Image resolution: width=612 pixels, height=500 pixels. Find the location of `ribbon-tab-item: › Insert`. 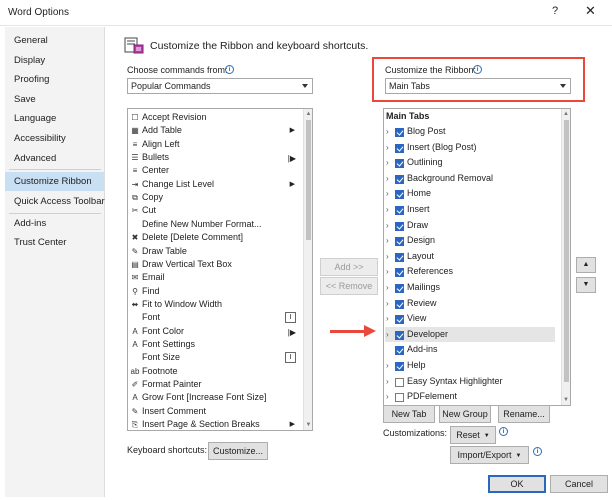

ribbon-tab-item: › Insert is located at coordinates (470, 210).